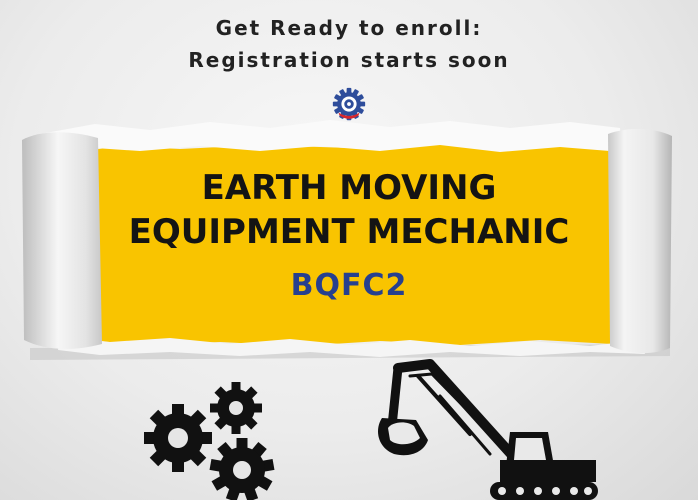 This screenshot has height=500, width=698. What do you see at coordinates (349, 232) in the screenshot?
I see `course-title-line-2: EQUIPMENT MECHANIC` at bounding box center [349, 232].